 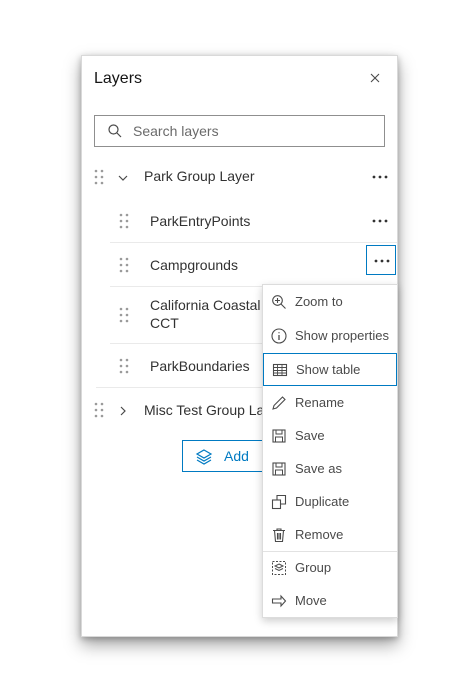 What do you see at coordinates (279, 535) in the screenshot?
I see `trash-icon` at bounding box center [279, 535].